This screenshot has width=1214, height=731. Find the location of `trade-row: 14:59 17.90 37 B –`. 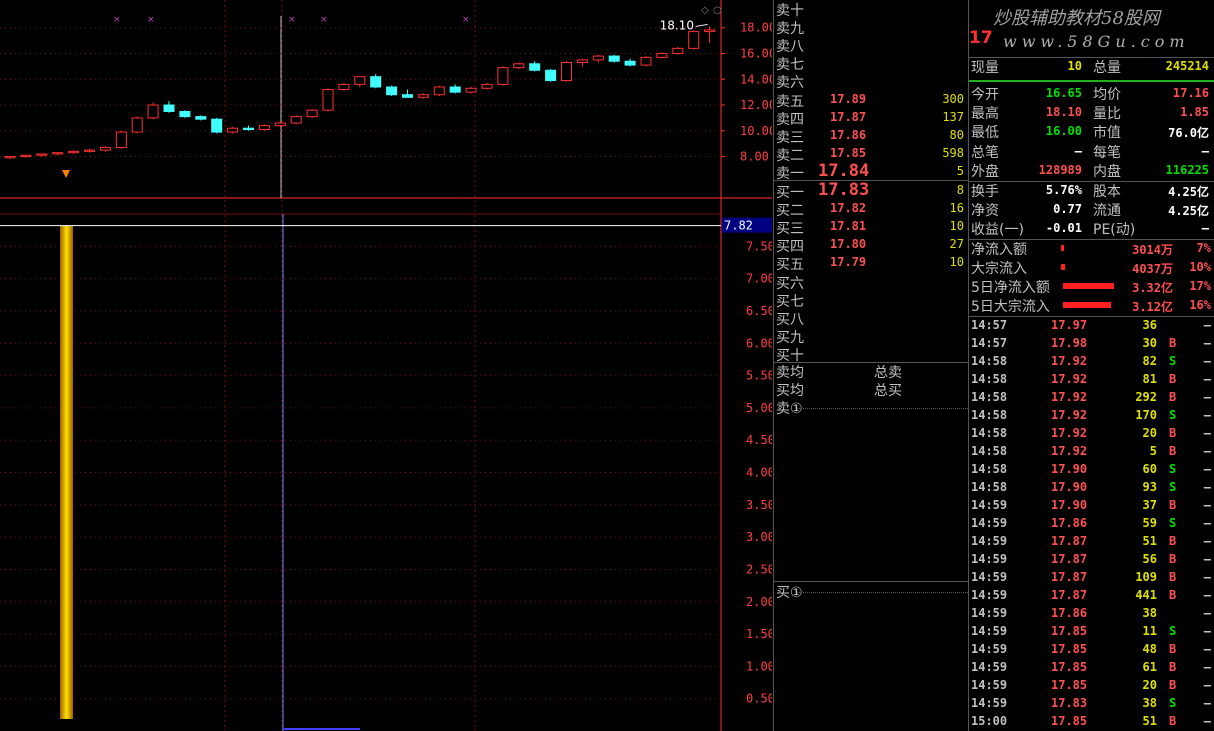

trade-row: 14:59 17.90 37 B – is located at coordinates (1091, 506).